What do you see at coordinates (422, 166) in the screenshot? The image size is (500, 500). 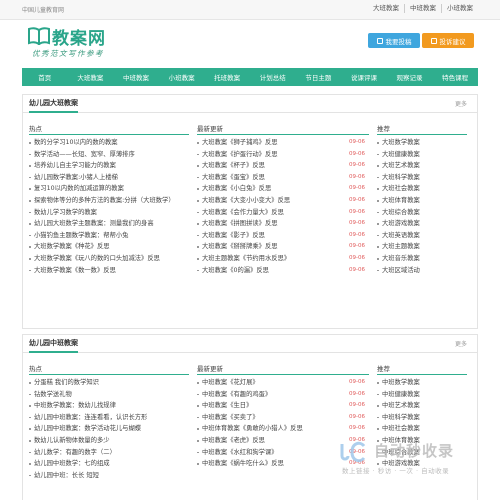 I see `list-item: 大班艺术教案` at bounding box center [422, 166].